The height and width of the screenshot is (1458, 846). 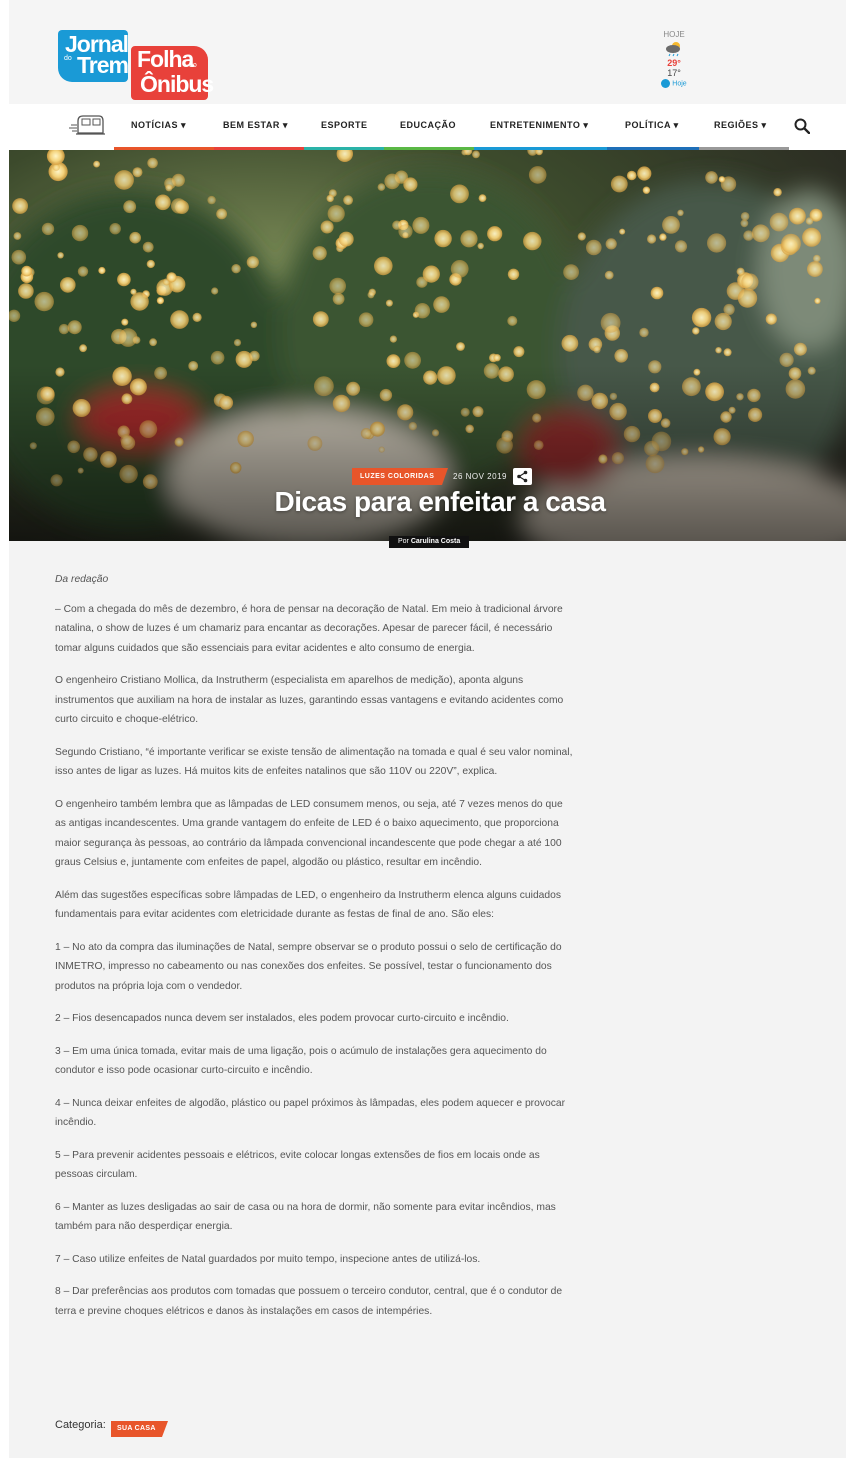 I want to click on weather-widget: HOJE 29° 17° Hoje, so click(x=674, y=59).